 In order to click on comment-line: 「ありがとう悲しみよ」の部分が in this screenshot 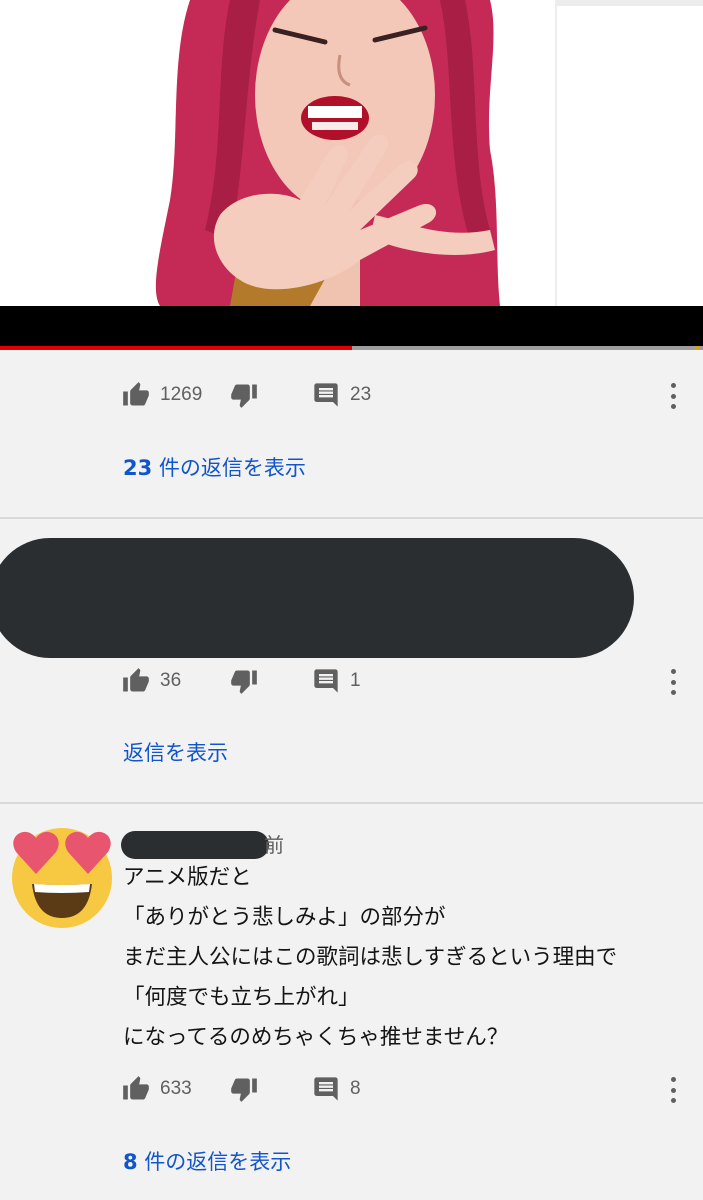, I will do `click(284, 917)`.